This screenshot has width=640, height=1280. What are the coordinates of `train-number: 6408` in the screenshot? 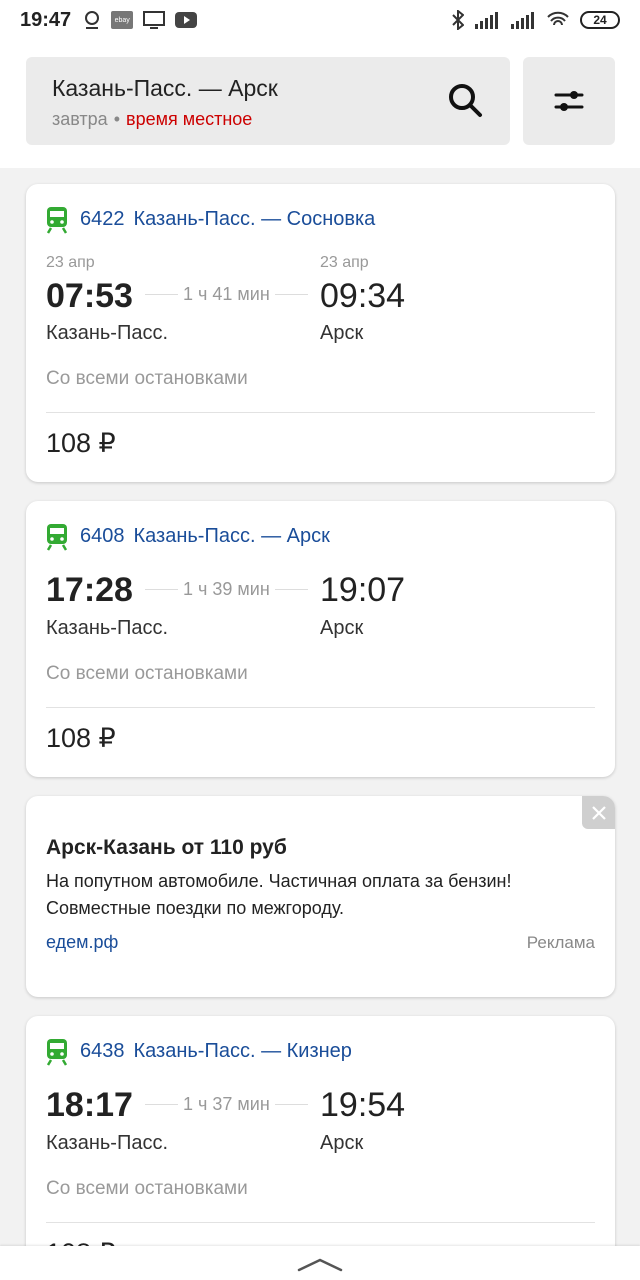 It's located at (102, 536).